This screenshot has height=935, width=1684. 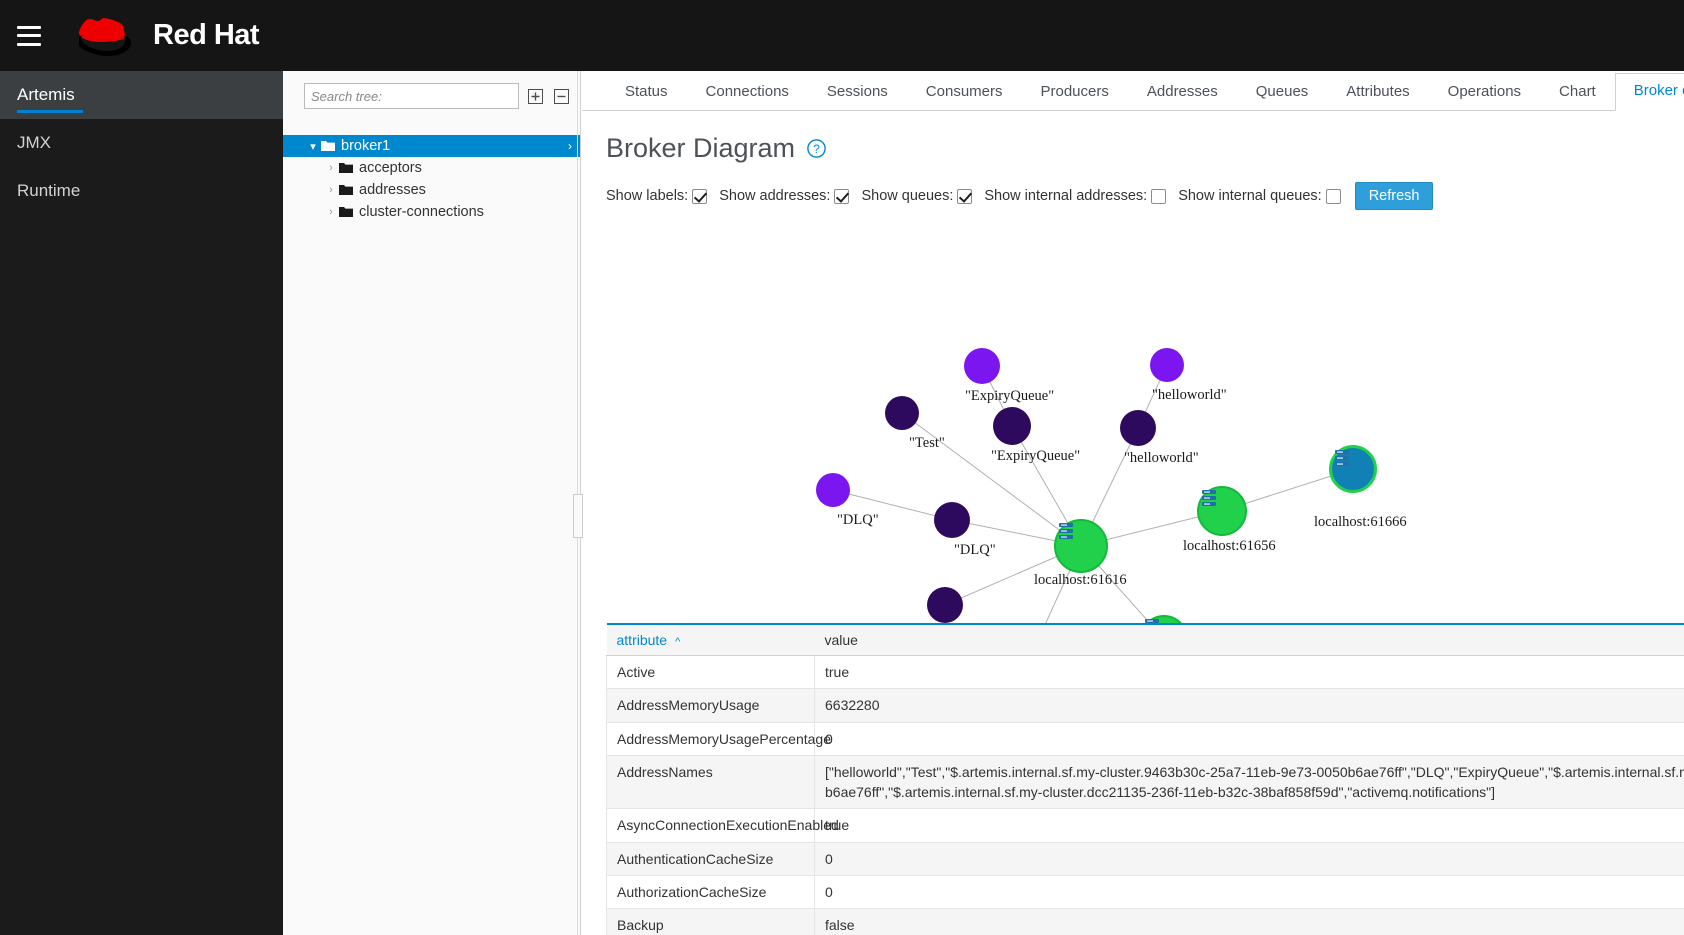 What do you see at coordinates (1159, 196) in the screenshot?
I see `show-internal-addresses-checkbox` at bounding box center [1159, 196].